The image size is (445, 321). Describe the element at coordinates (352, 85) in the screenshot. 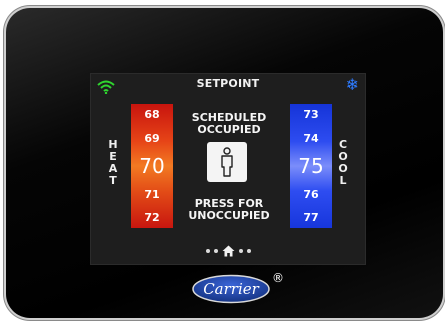

I see `snowflake-icon: ❄` at that location.